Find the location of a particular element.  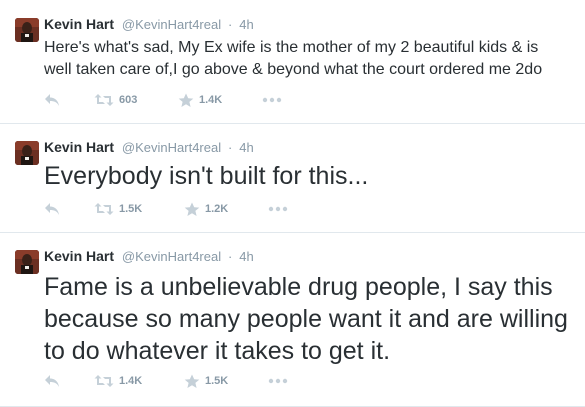

favorite-button: 1.5K is located at coordinates (206, 381).